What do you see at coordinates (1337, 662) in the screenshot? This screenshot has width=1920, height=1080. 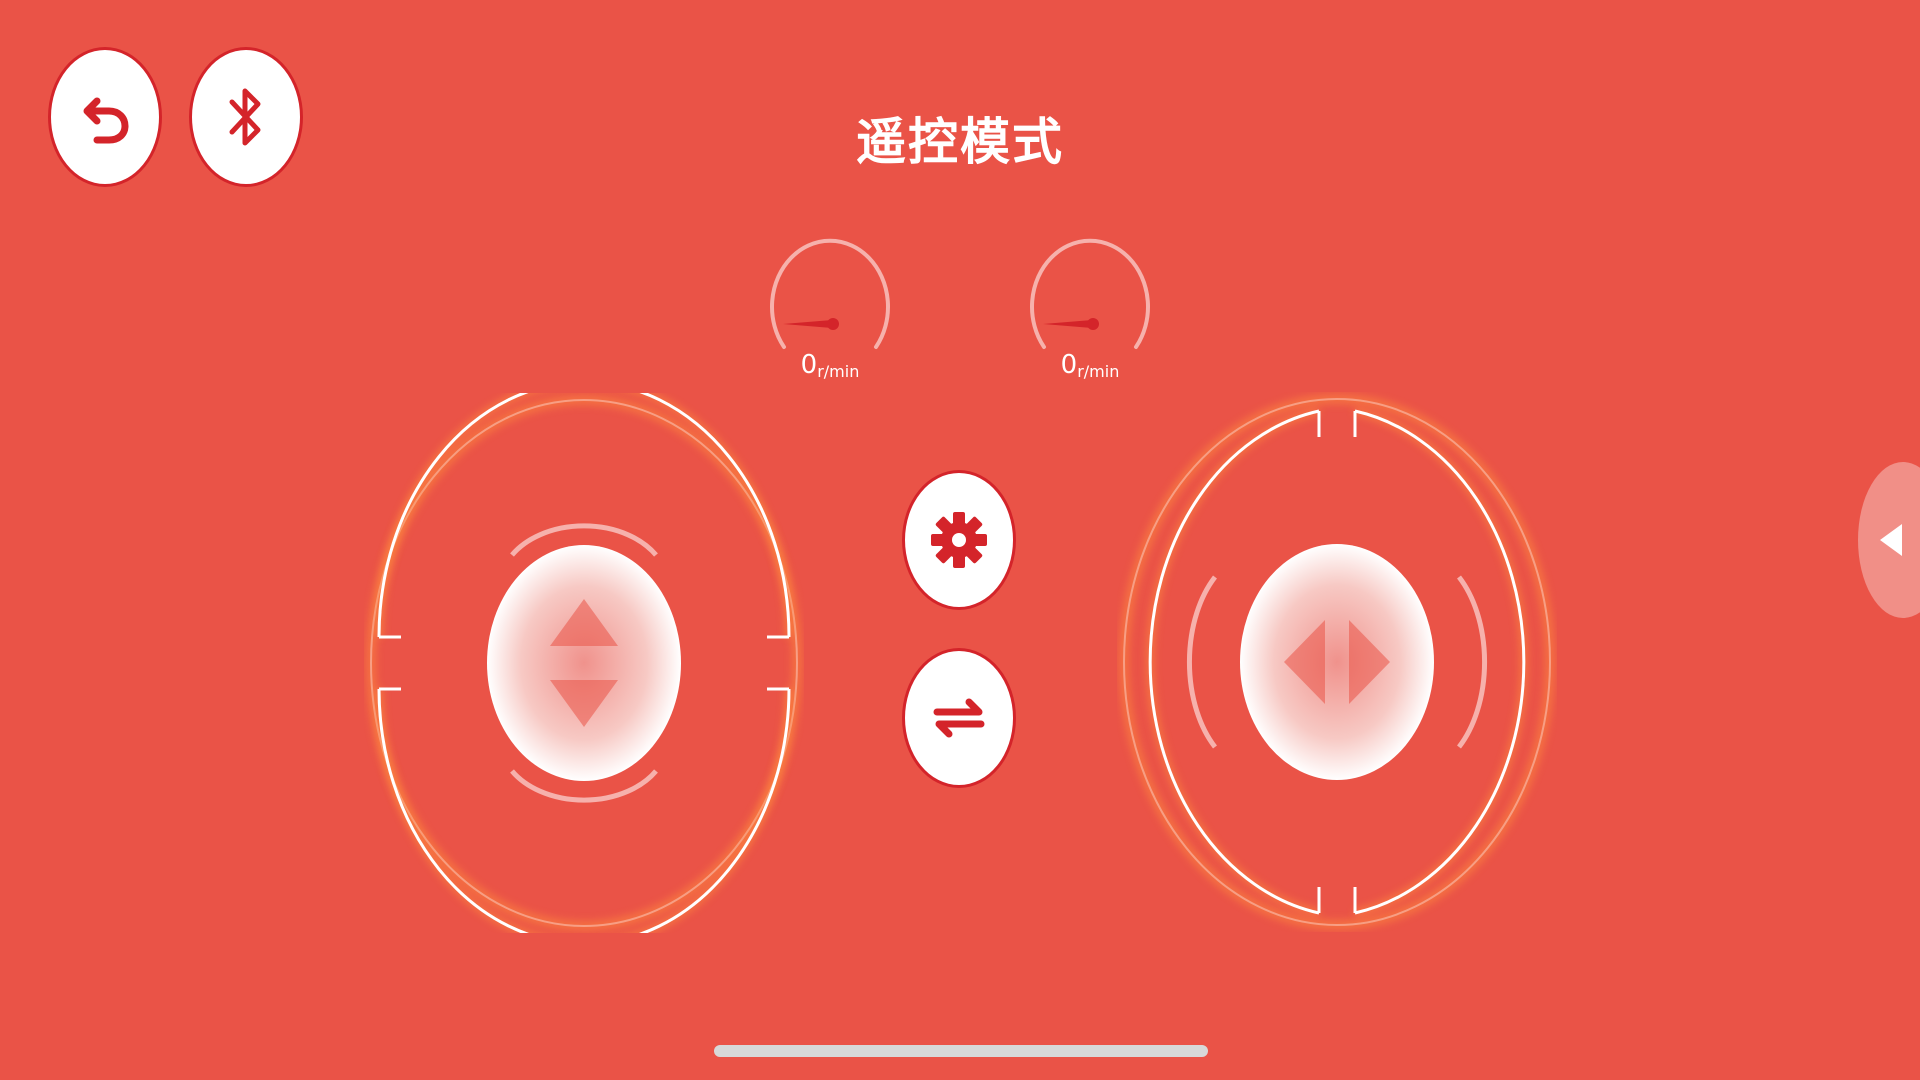 I see `right-joystick` at bounding box center [1337, 662].